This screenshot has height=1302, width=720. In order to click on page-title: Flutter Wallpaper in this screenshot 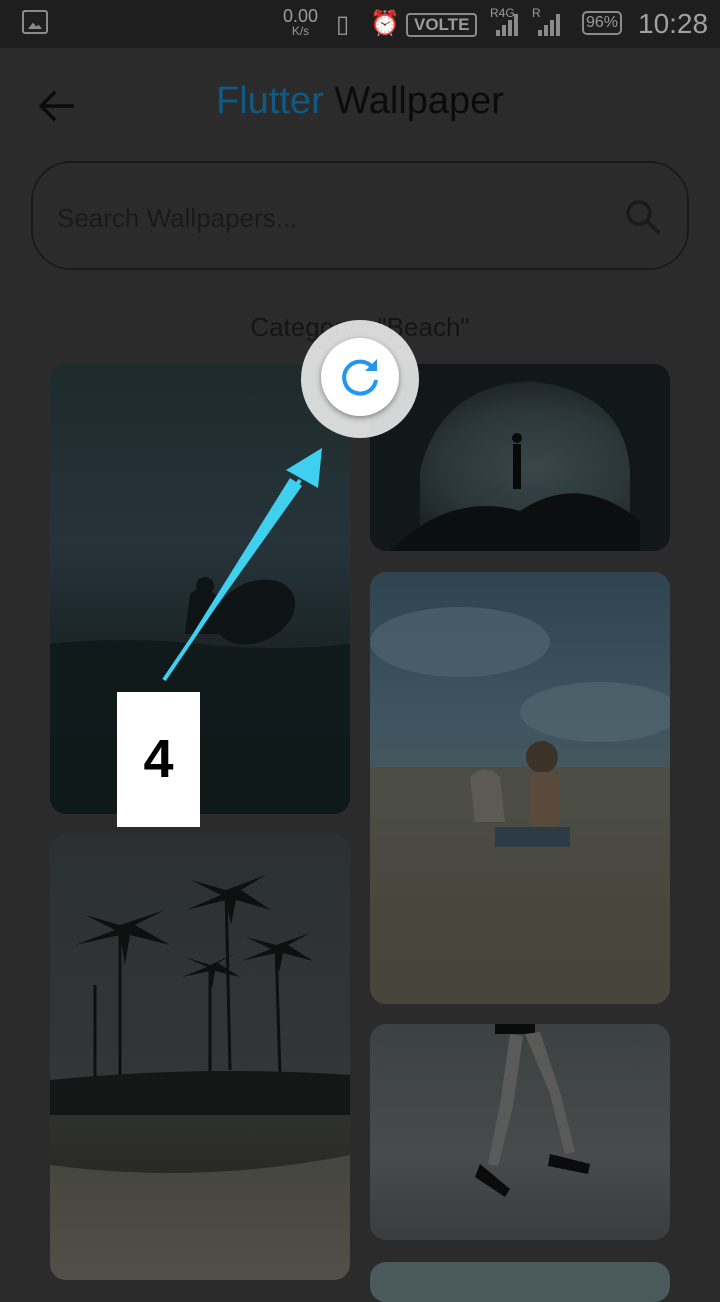, I will do `click(360, 101)`.